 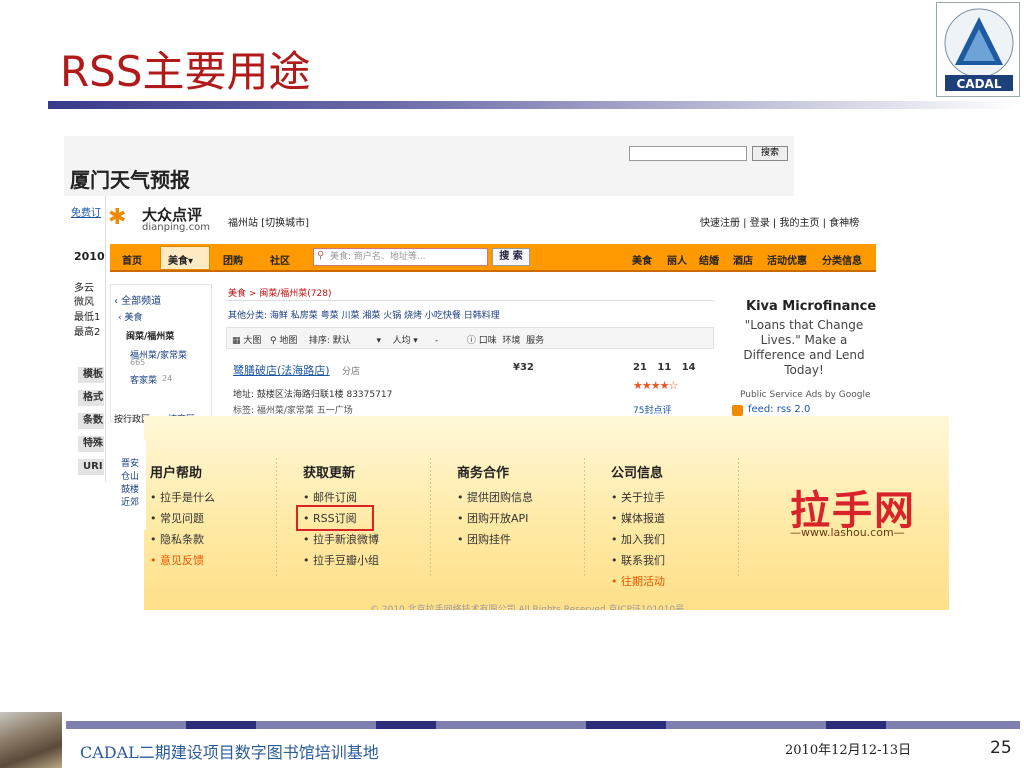 I want to click on ls-updates-item-4: • 拉手豆瓣小组, so click(x=341, y=560).